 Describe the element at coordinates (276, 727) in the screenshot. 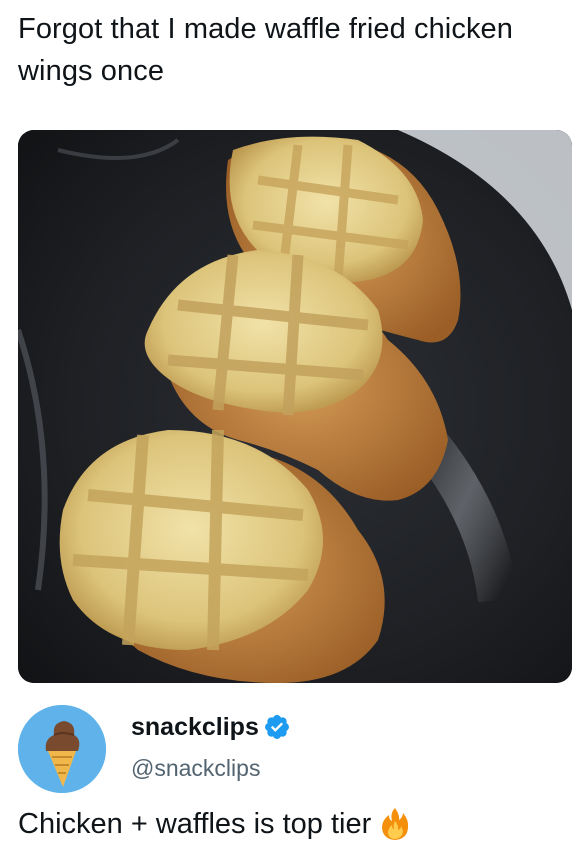

I see `verified-badge-icon` at that location.